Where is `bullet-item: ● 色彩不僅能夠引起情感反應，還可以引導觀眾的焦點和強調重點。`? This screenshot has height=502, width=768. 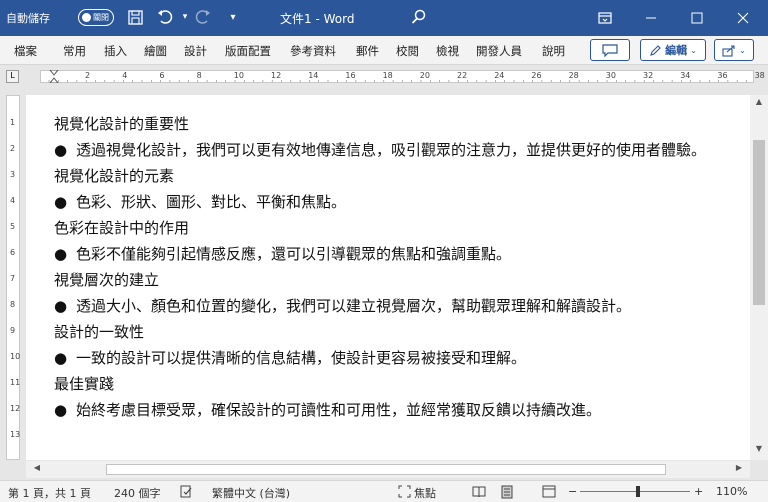 bullet-item: ● 色彩不僅能夠引起情感反應，還可以引導觀眾的焦點和強調重點。 is located at coordinates (402, 254).